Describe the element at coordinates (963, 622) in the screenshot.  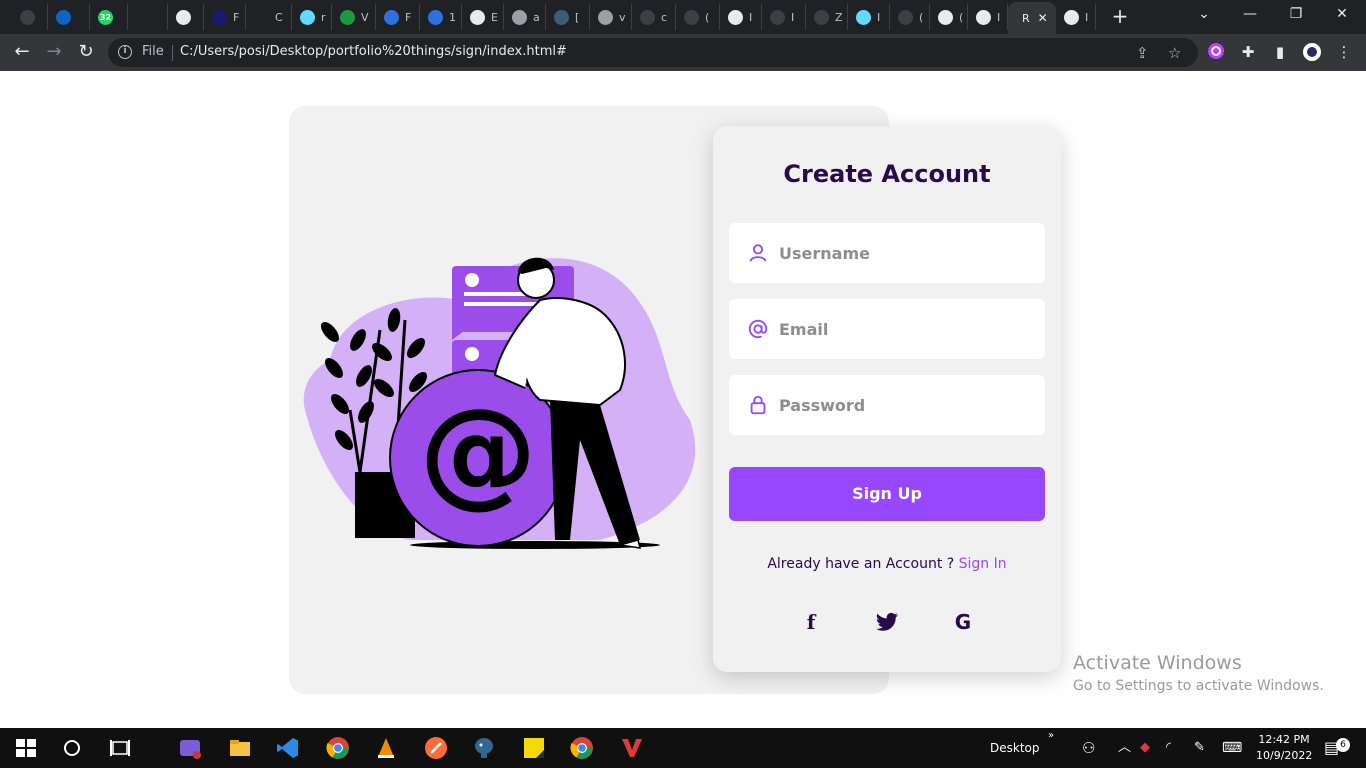
I see `google-icon: G` at that location.